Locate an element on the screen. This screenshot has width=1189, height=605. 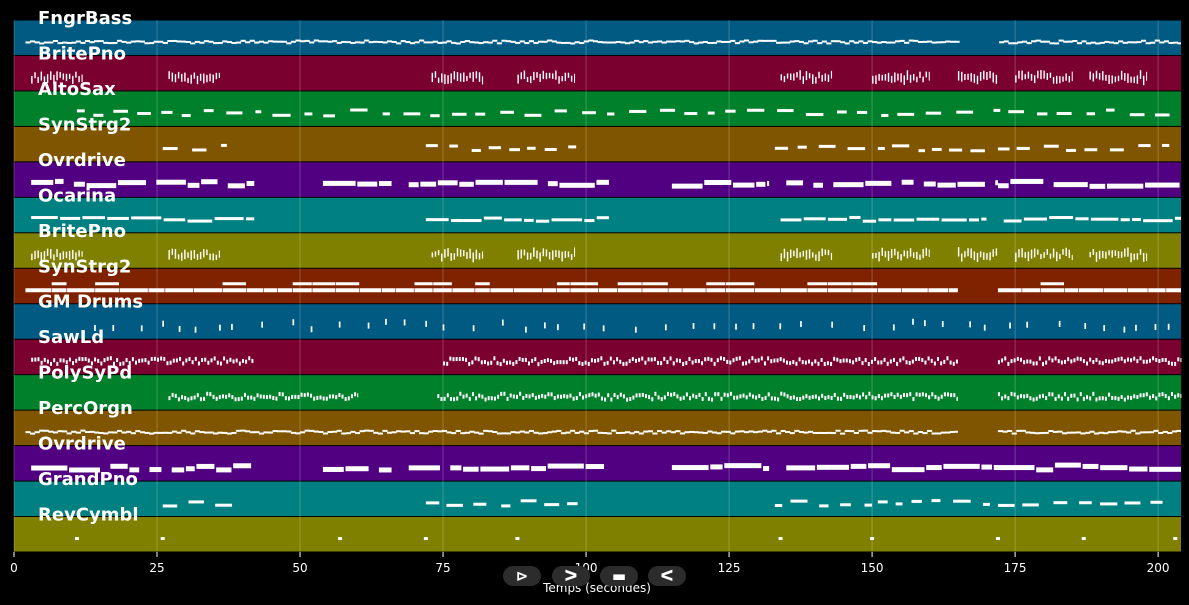
play-button: ⊳ is located at coordinates (522, 576).